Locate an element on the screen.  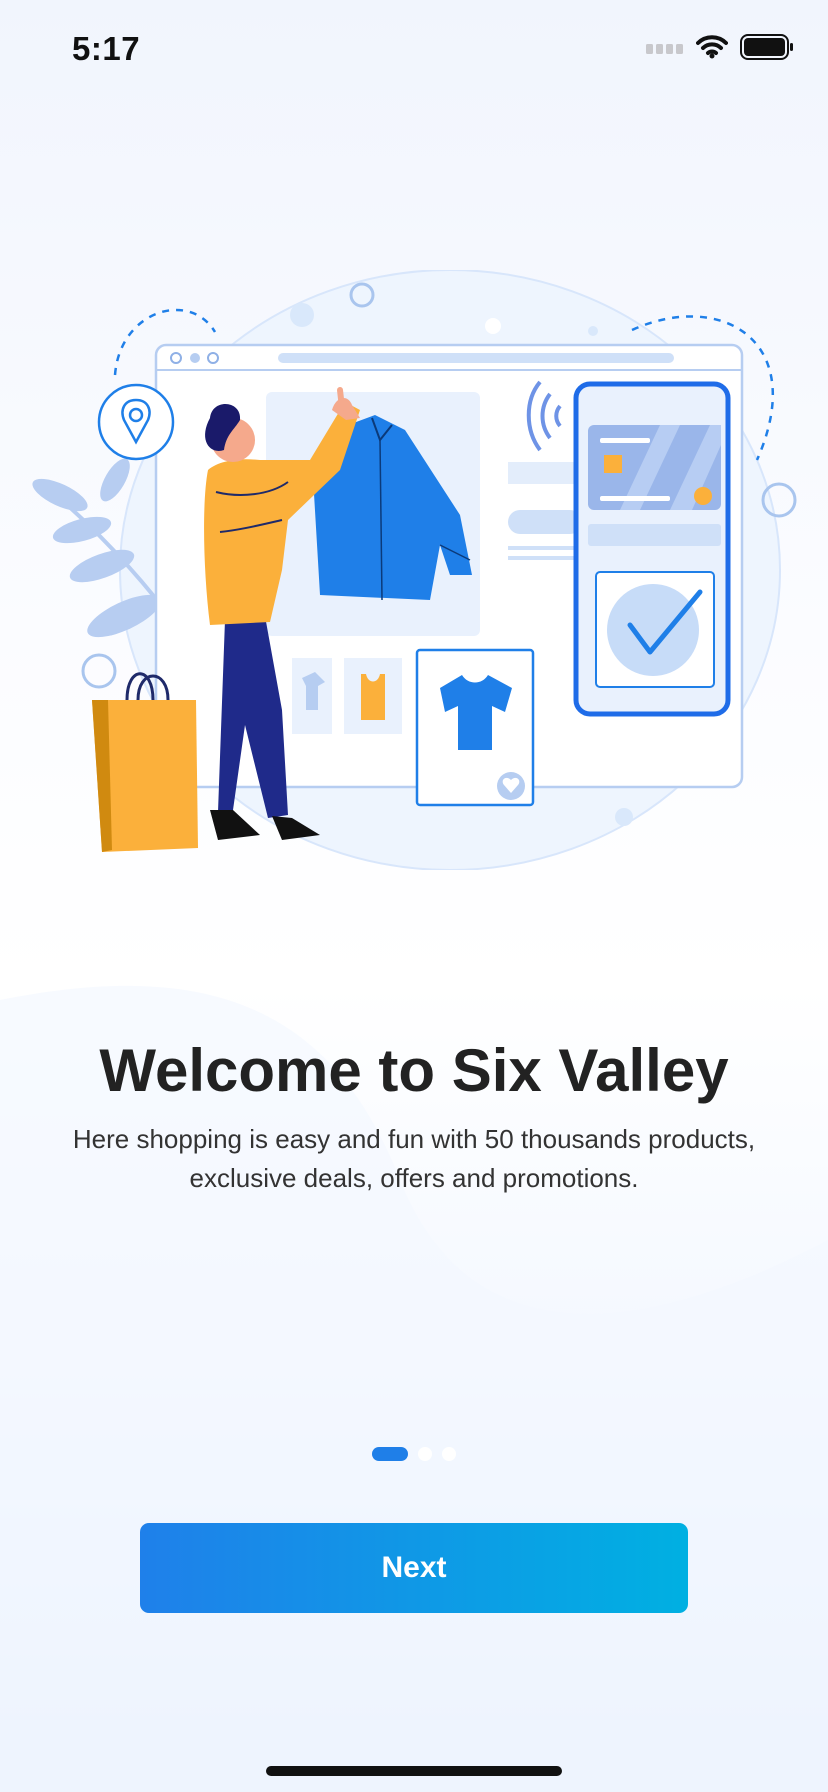
next-button: Next is located at coordinates (414, 1568).